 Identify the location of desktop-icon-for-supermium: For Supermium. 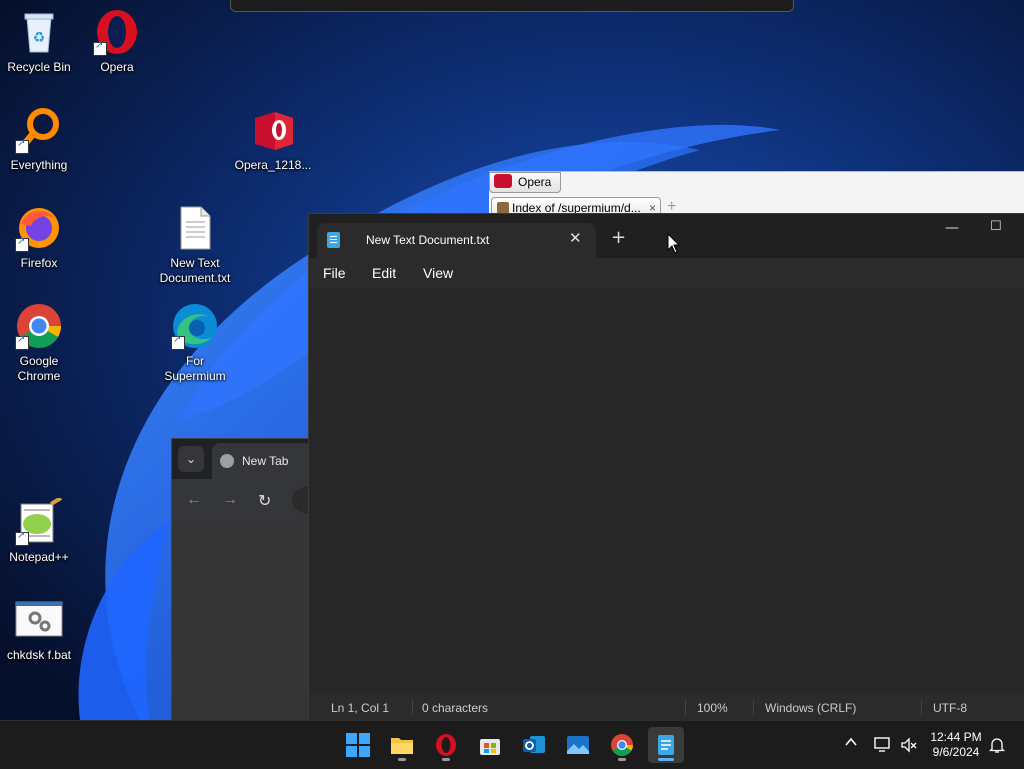
(195, 343).